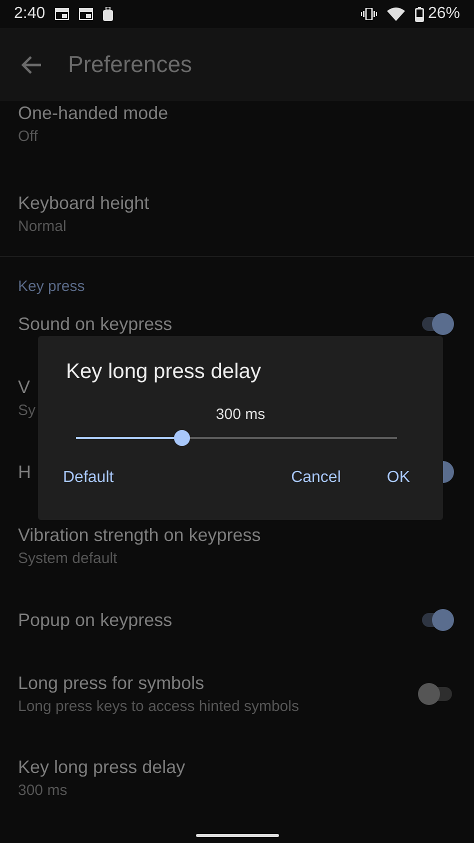  I want to click on setting-value: 300 ms, so click(43, 790).